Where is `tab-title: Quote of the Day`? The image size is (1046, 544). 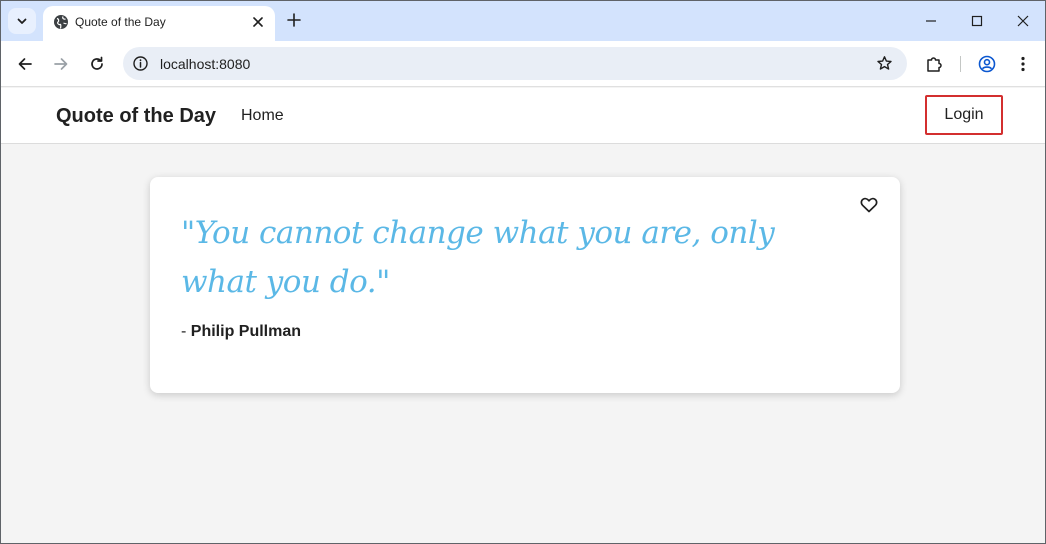
tab-title: Quote of the Day is located at coordinates (120, 22).